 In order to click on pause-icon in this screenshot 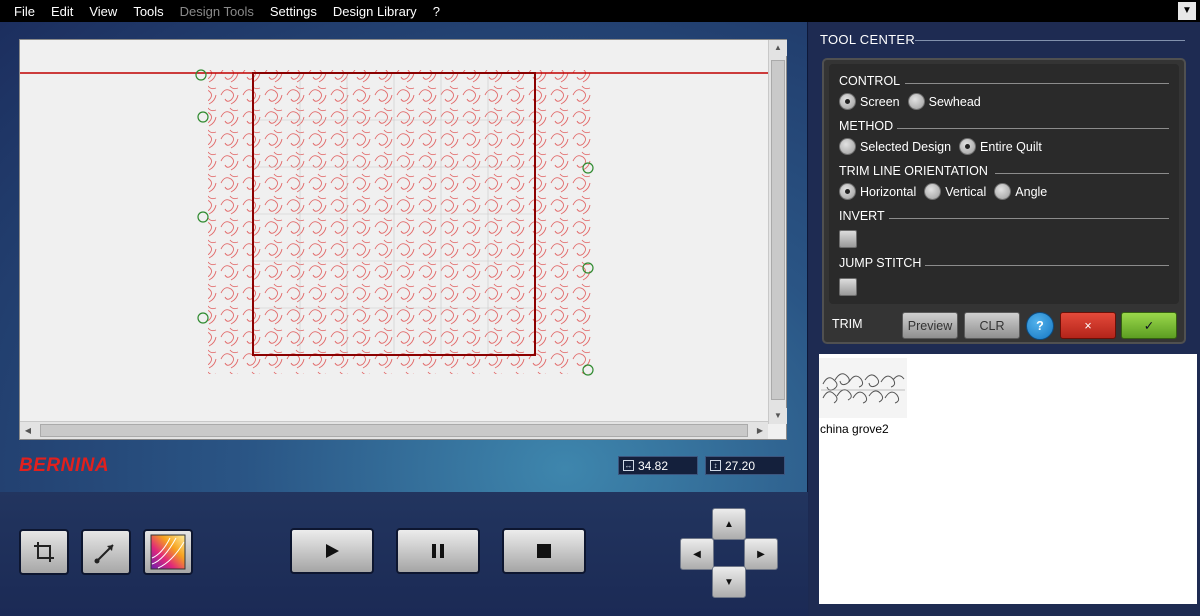, I will do `click(438, 551)`.